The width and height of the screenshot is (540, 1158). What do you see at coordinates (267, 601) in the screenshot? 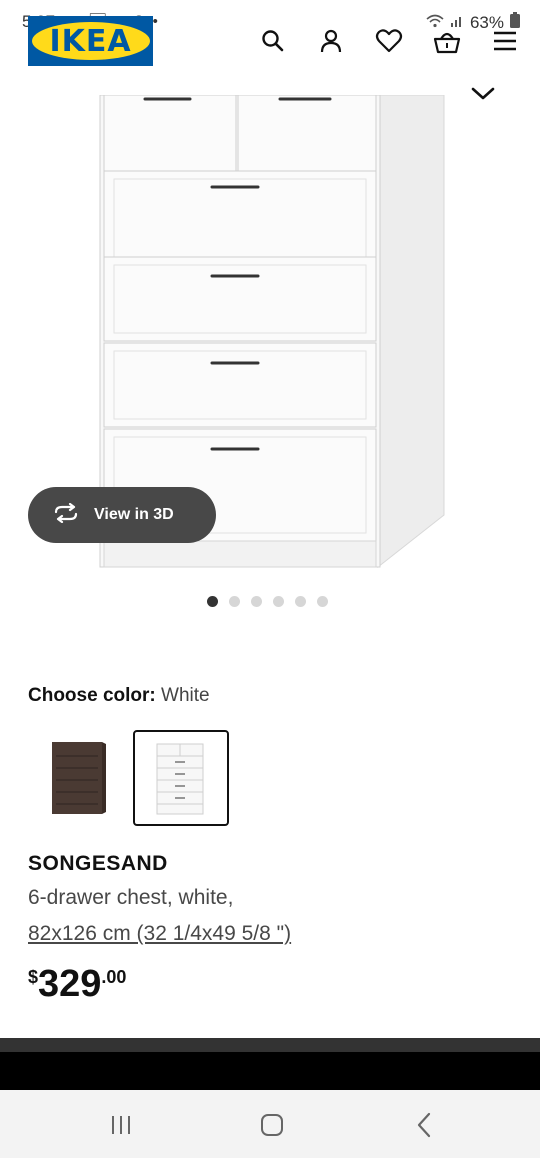
I see `carousel-dots` at bounding box center [267, 601].